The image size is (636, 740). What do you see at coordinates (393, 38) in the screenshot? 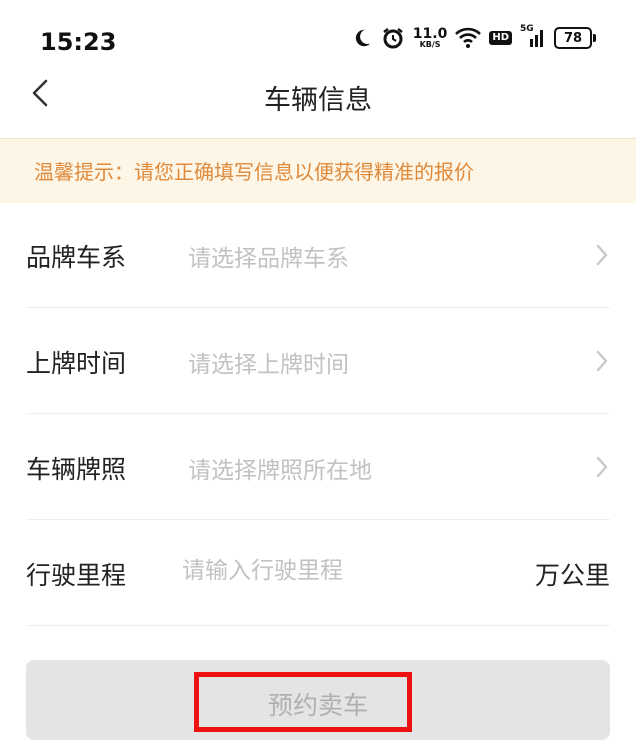
I see `alarm-icon` at bounding box center [393, 38].